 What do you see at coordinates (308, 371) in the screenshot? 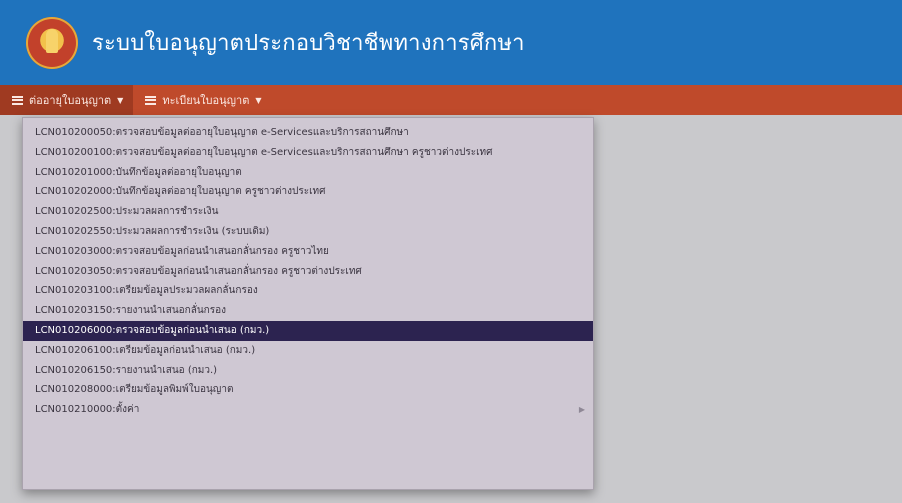
I see `menu-item: LCN010206150:รายงานนำเสนอ (กมว.)` at bounding box center [308, 371].